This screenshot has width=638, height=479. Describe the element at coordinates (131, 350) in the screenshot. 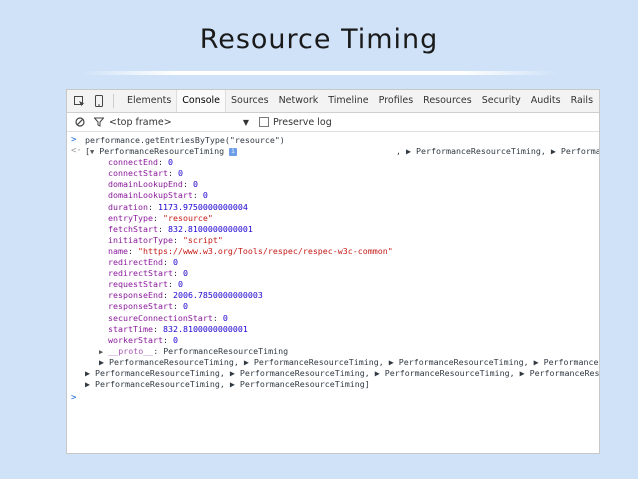

I see `proto-key: __proto__` at that location.